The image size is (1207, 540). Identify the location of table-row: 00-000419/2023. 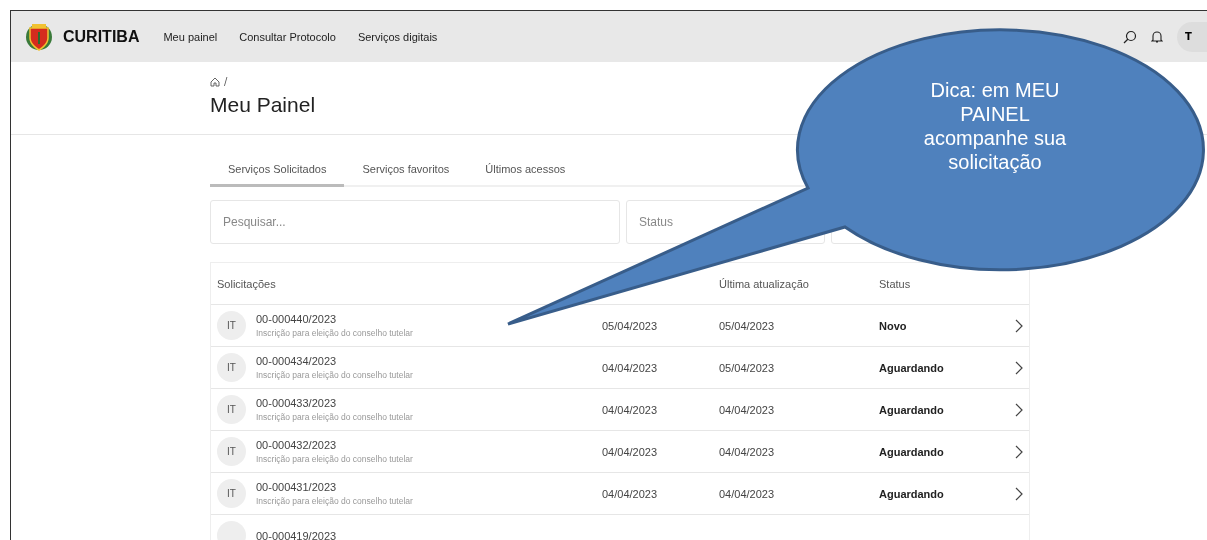
(620, 527).